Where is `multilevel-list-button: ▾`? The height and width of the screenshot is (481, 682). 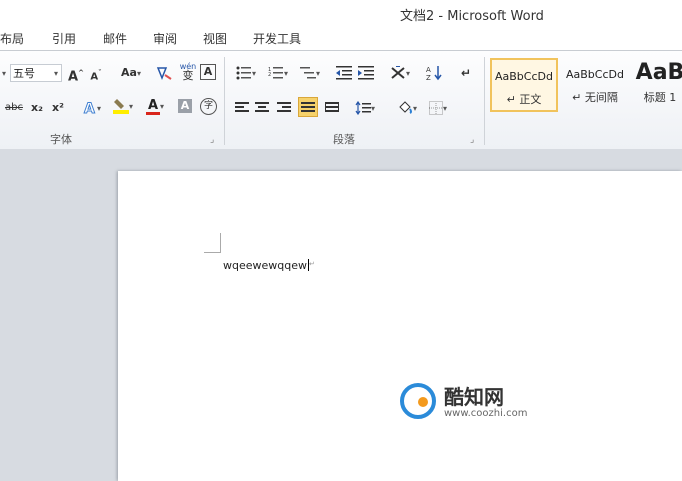 multilevel-list-button: ▾ is located at coordinates (310, 73).